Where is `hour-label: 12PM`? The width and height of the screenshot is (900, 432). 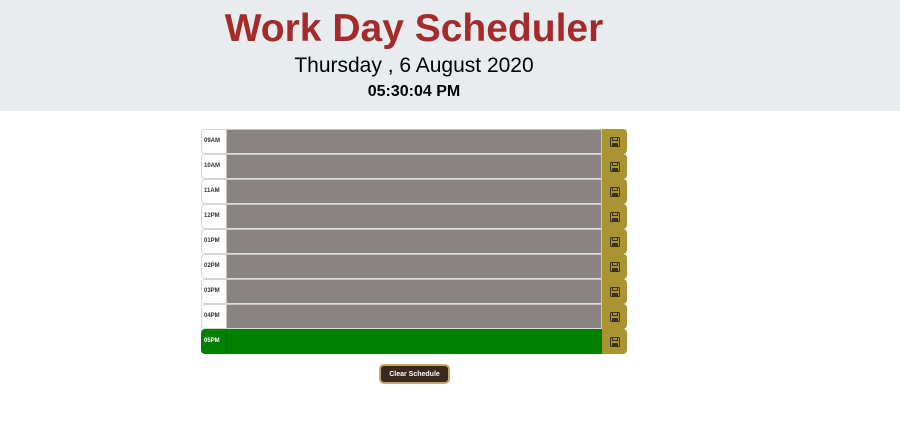
hour-label: 12PM is located at coordinates (214, 216).